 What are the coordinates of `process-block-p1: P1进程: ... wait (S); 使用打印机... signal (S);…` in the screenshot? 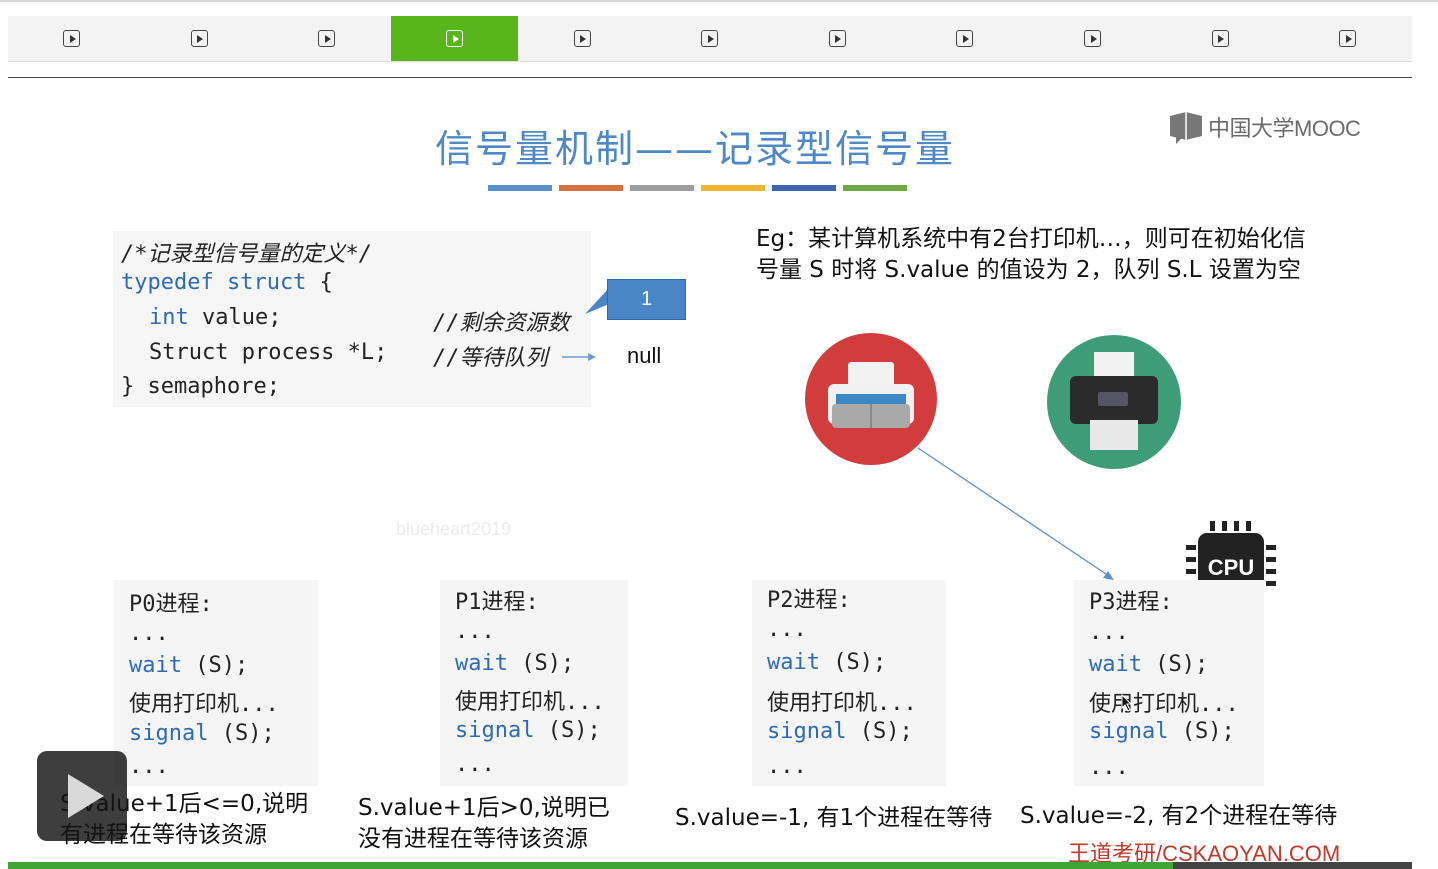 It's located at (534, 683).